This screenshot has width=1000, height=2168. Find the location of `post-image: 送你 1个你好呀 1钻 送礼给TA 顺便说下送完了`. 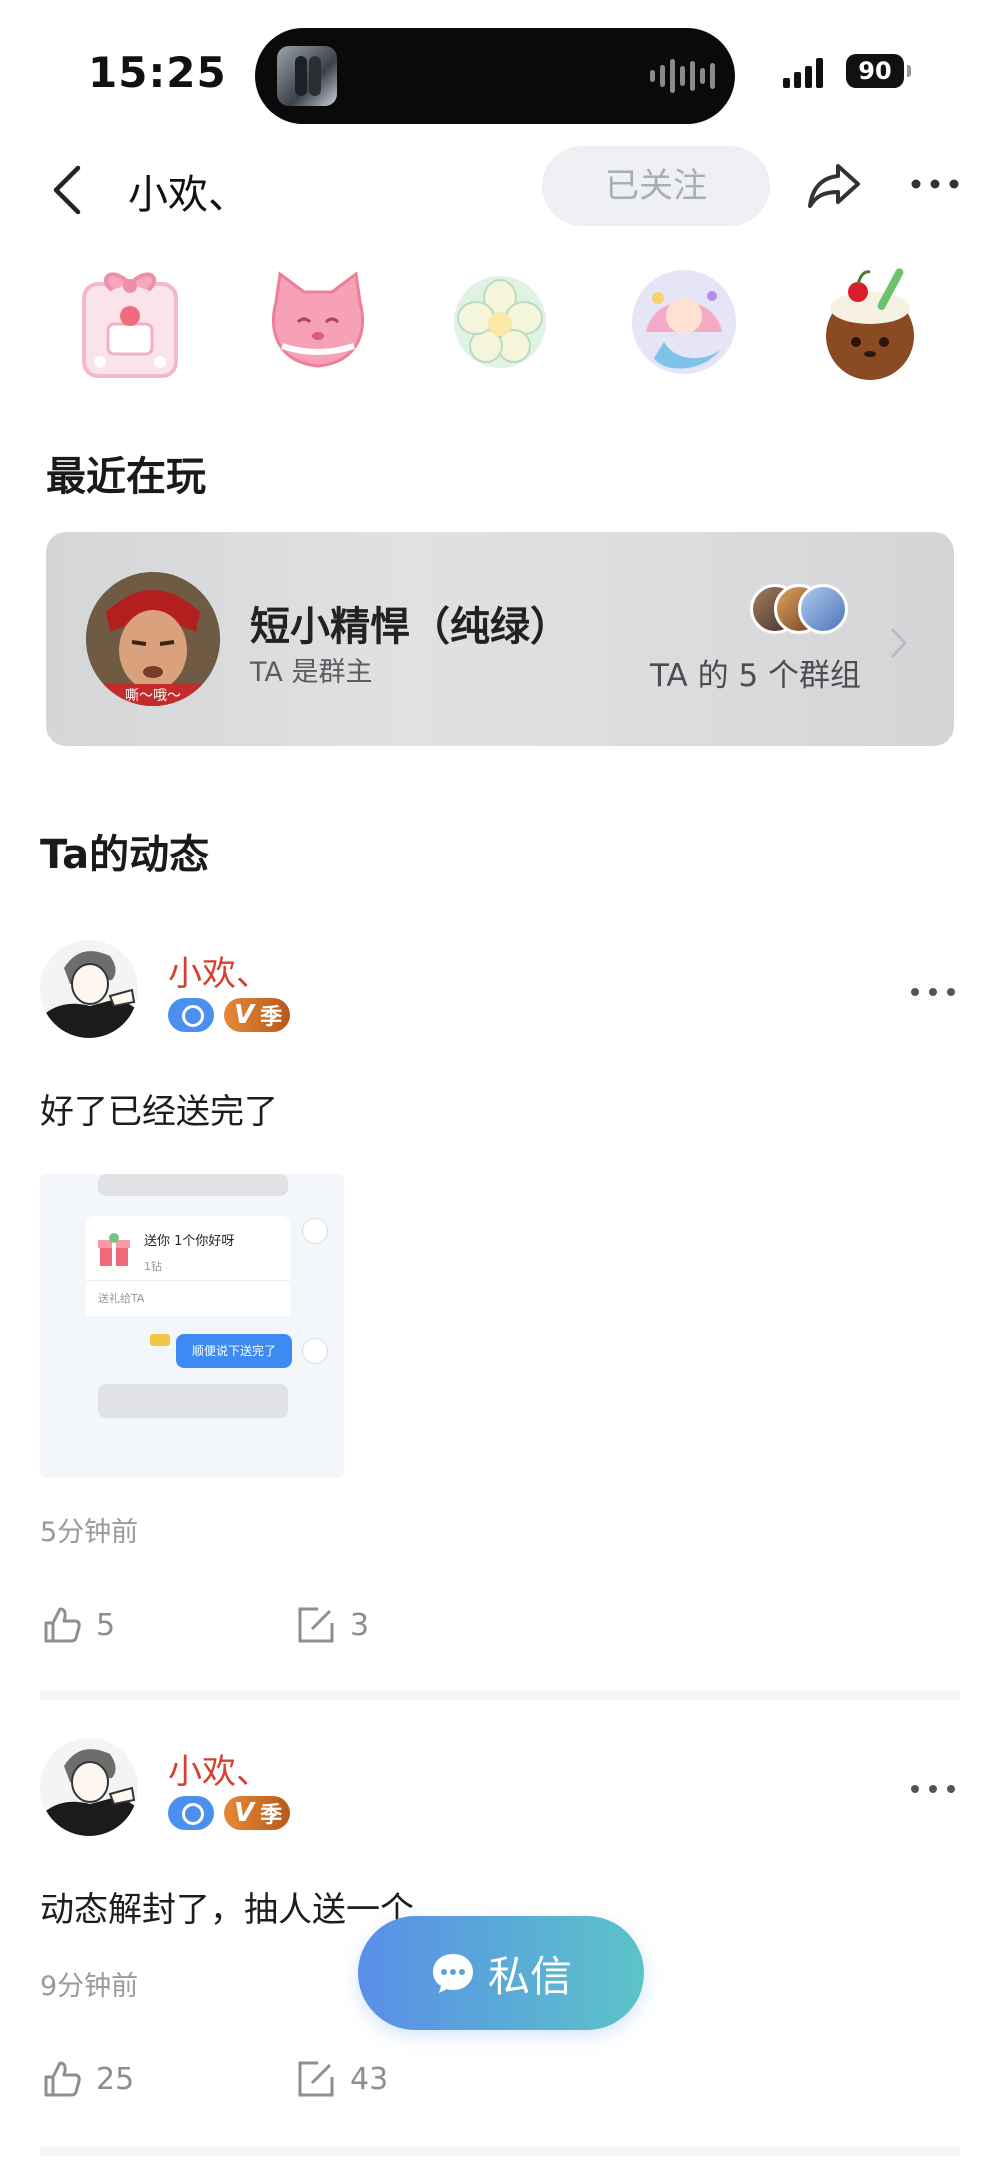

post-image: 送你 1个你好呀 1钻 送礼给TA 顺便说下送完了 is located at coordinates (192, 1326).